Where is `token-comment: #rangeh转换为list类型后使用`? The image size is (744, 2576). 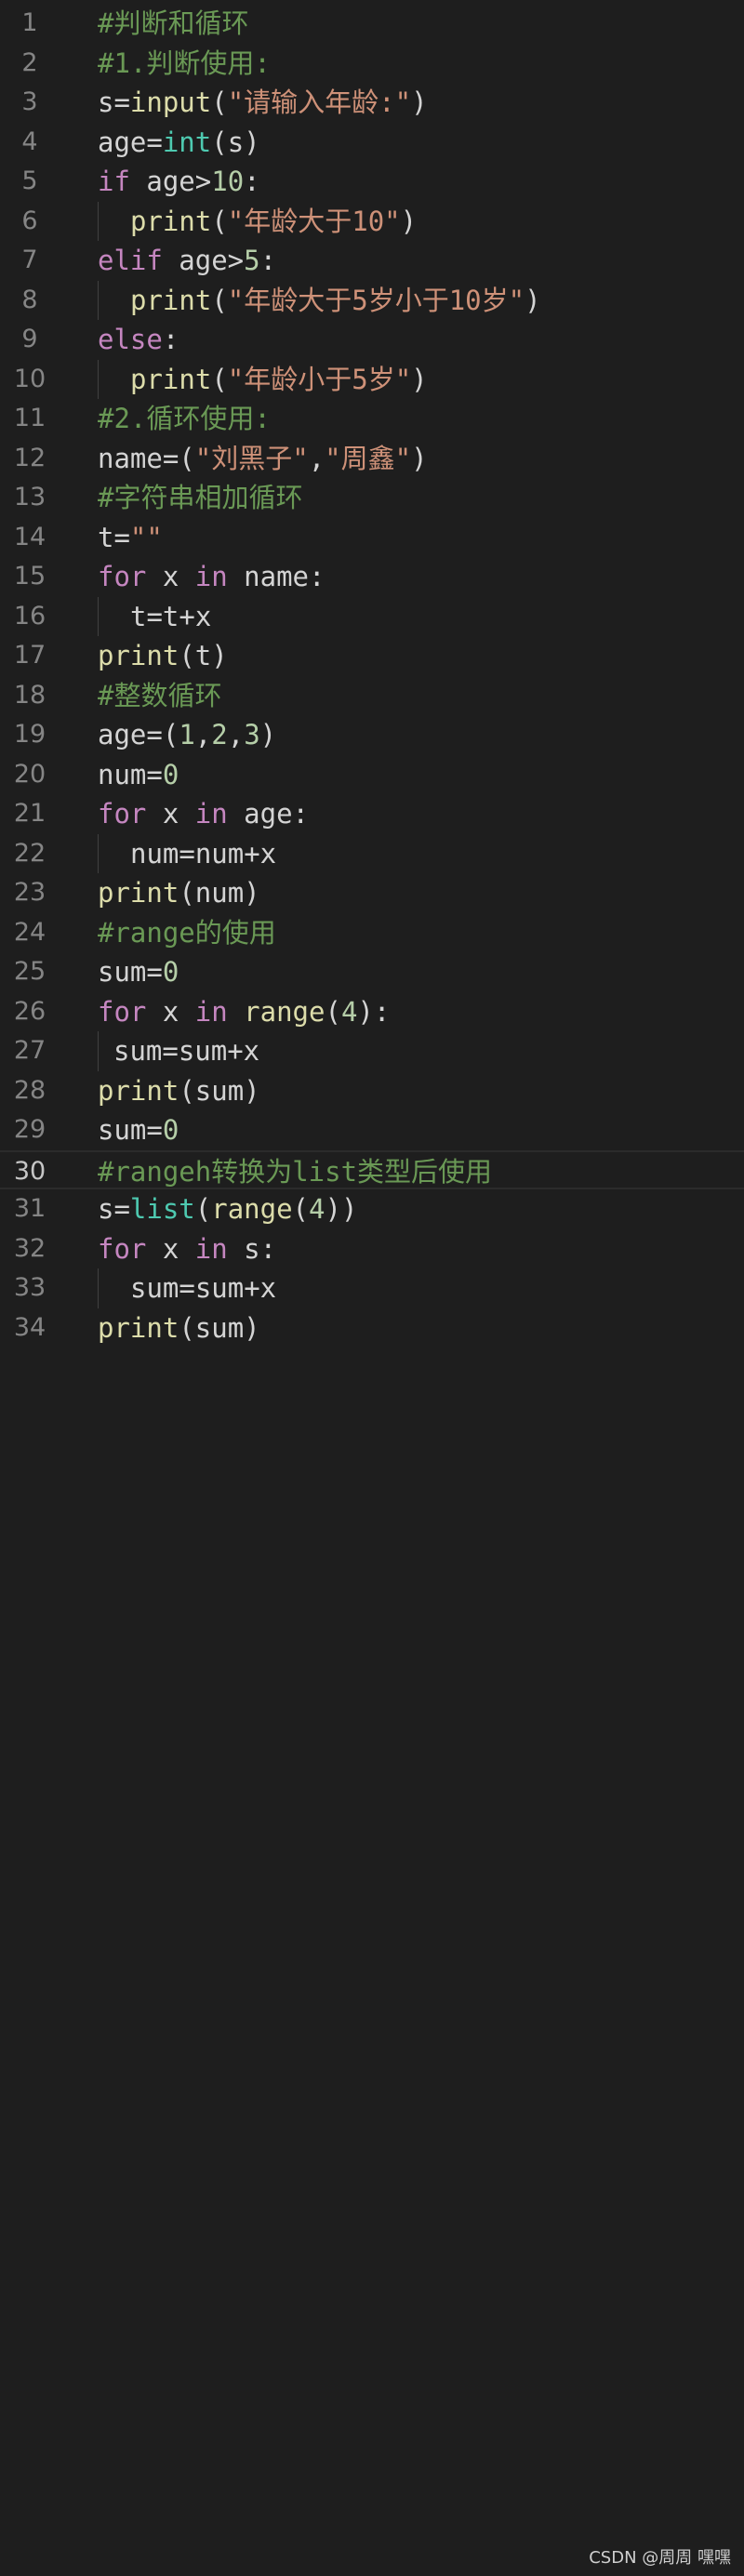
token-comment: #rangeh转换为list类型后使用 is located at coordinates (295, 1171).